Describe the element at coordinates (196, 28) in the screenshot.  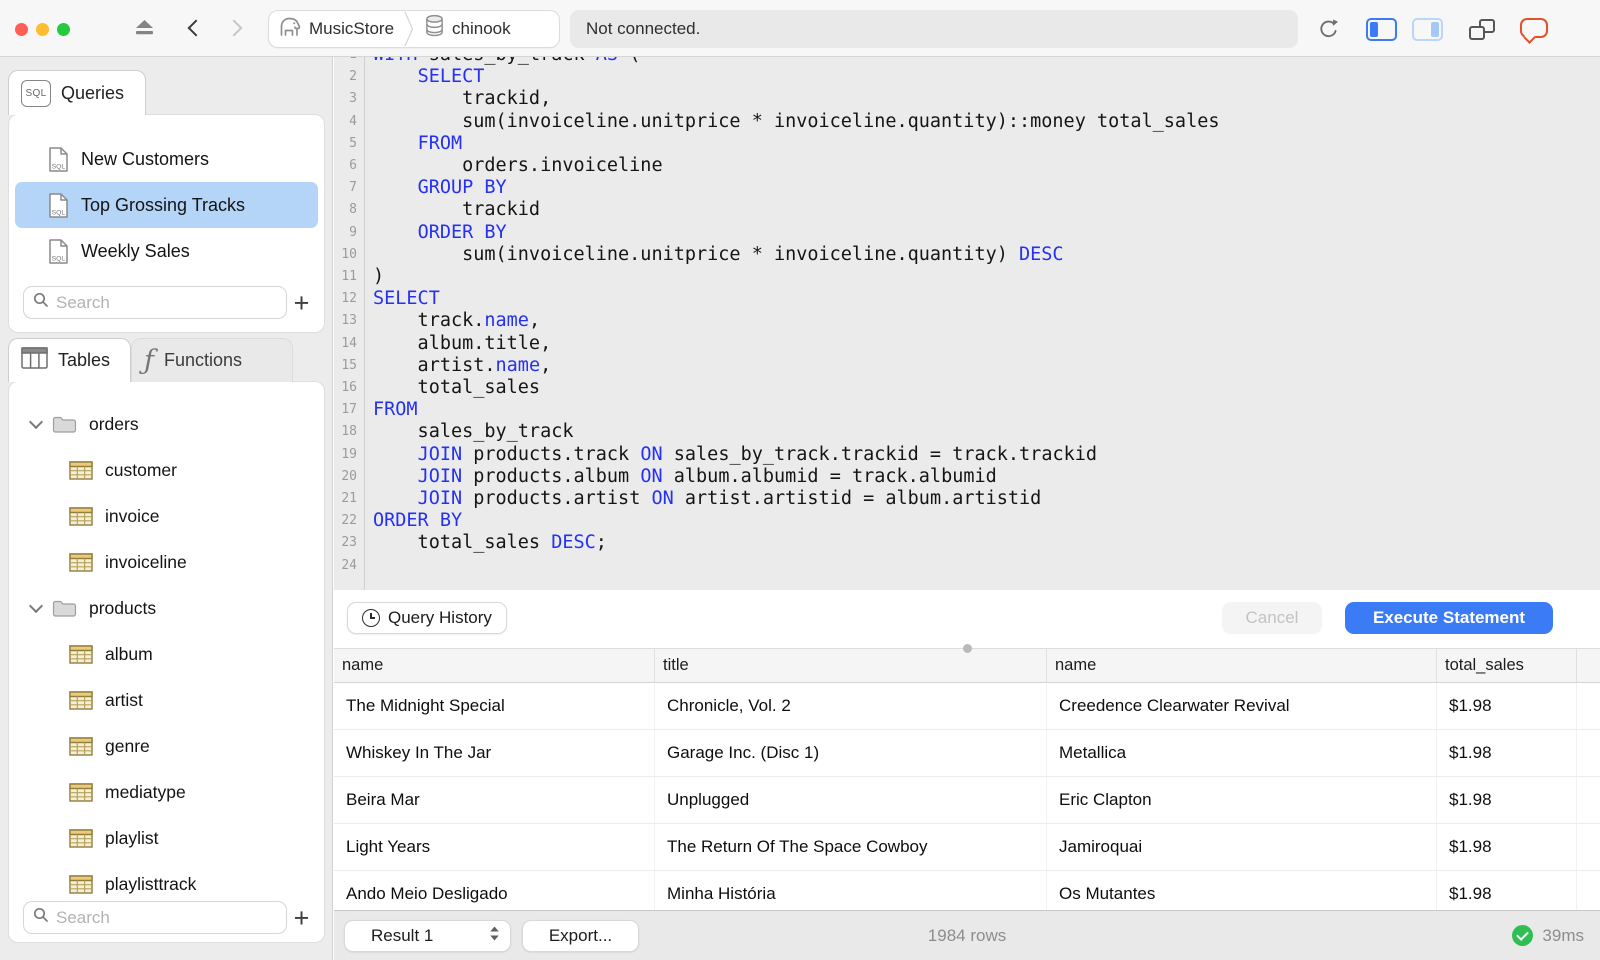
I see `back-button` at that location.